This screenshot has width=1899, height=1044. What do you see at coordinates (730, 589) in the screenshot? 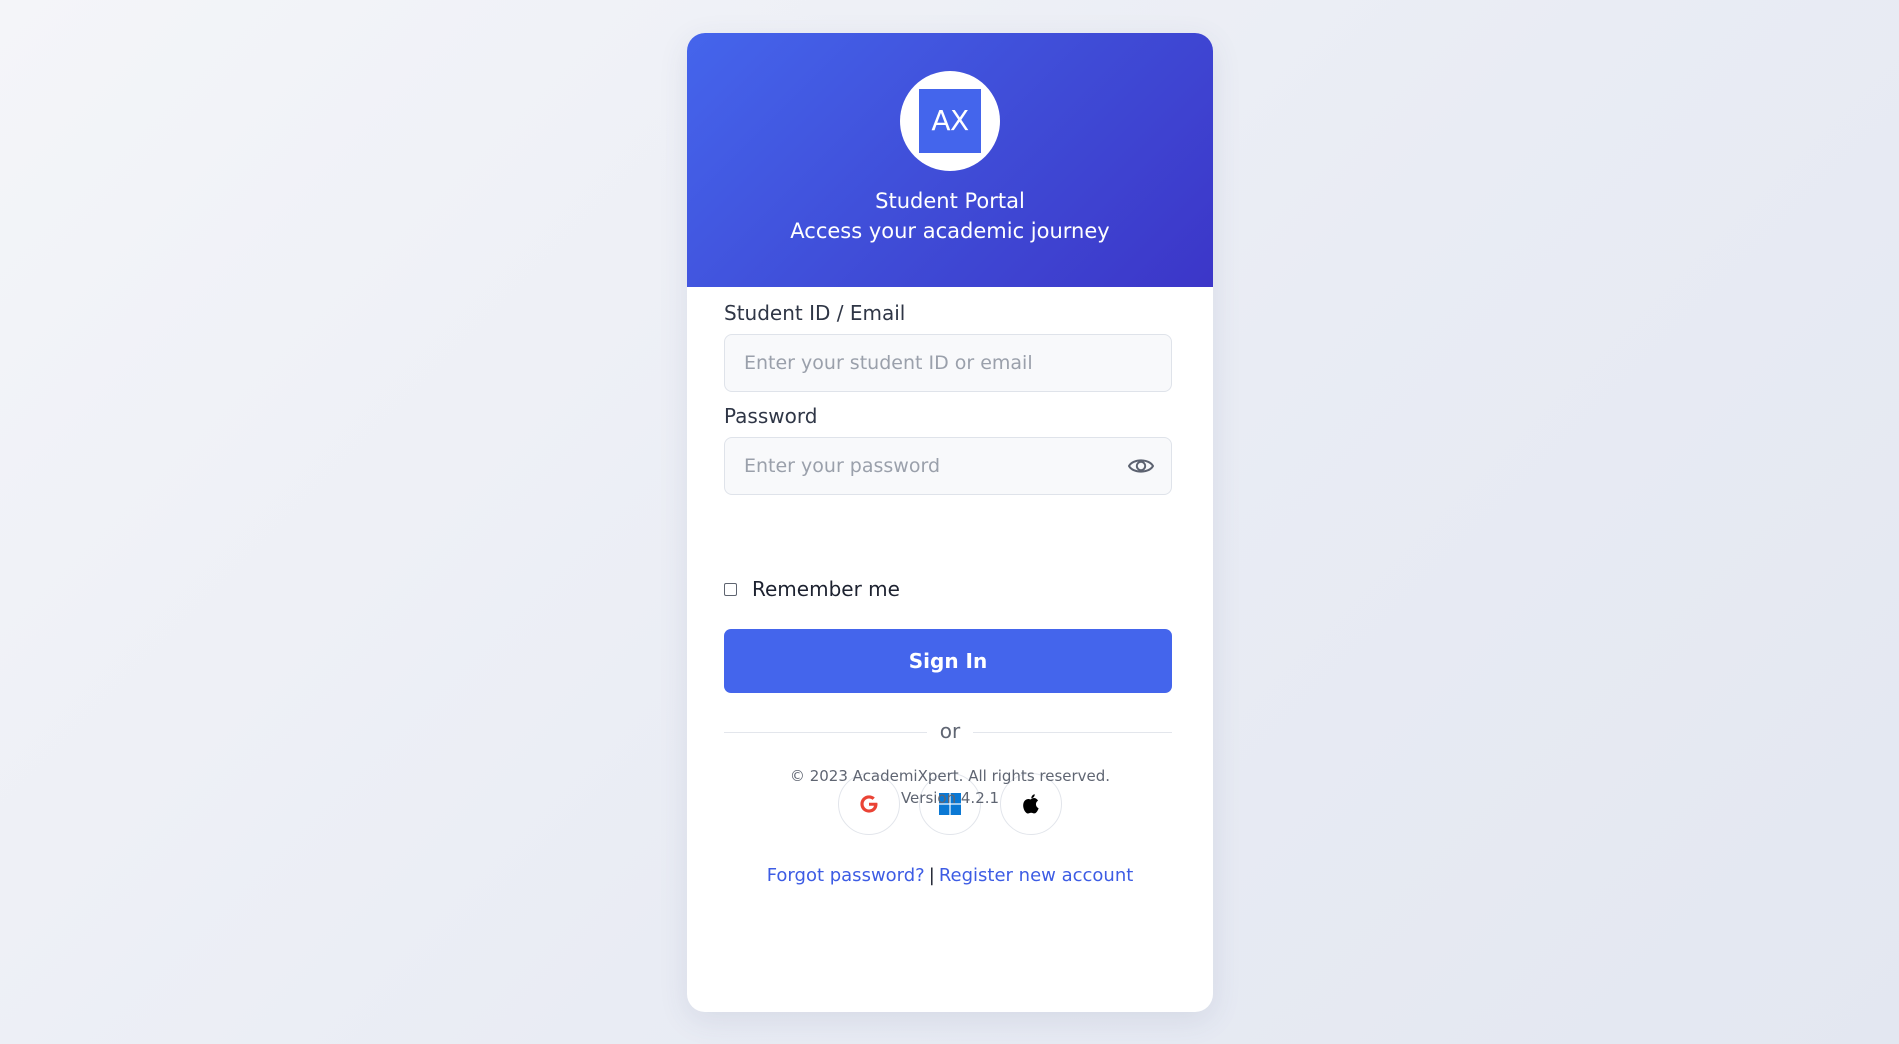
I see `remember-me-checkbox` at bounding box center [730, 589].